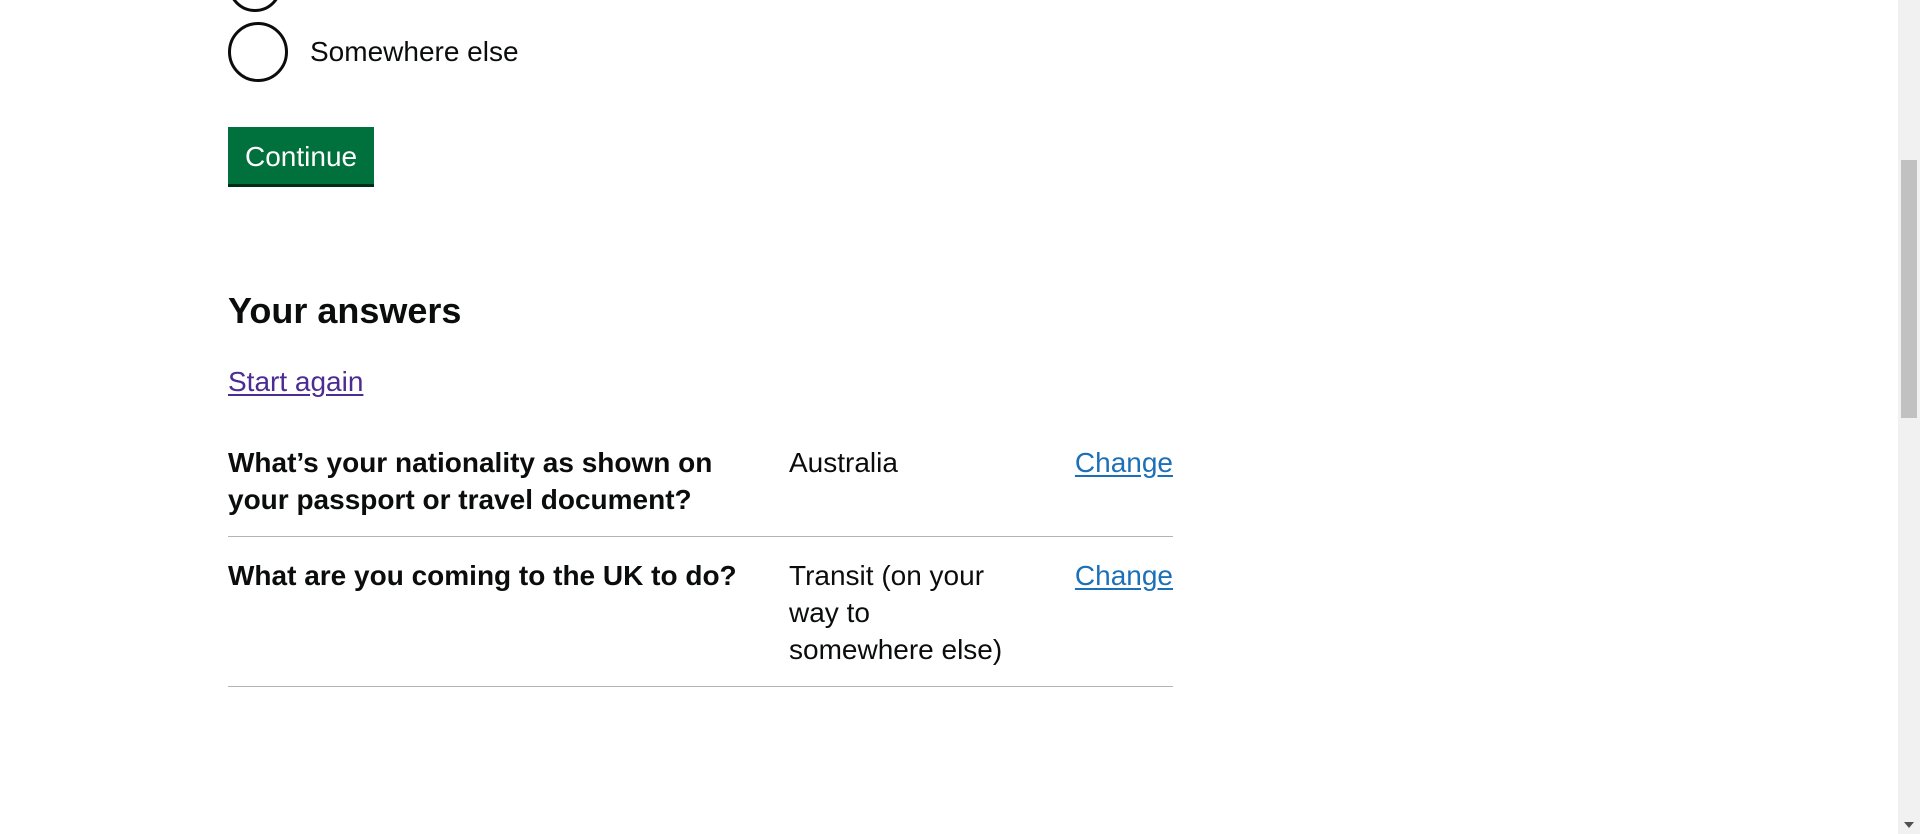 The image size is (1920, 834). What do you see at coordinates (295, 382) in the screenshot?
I see `start-again-link: Start again` at bounding box center [295, 382].